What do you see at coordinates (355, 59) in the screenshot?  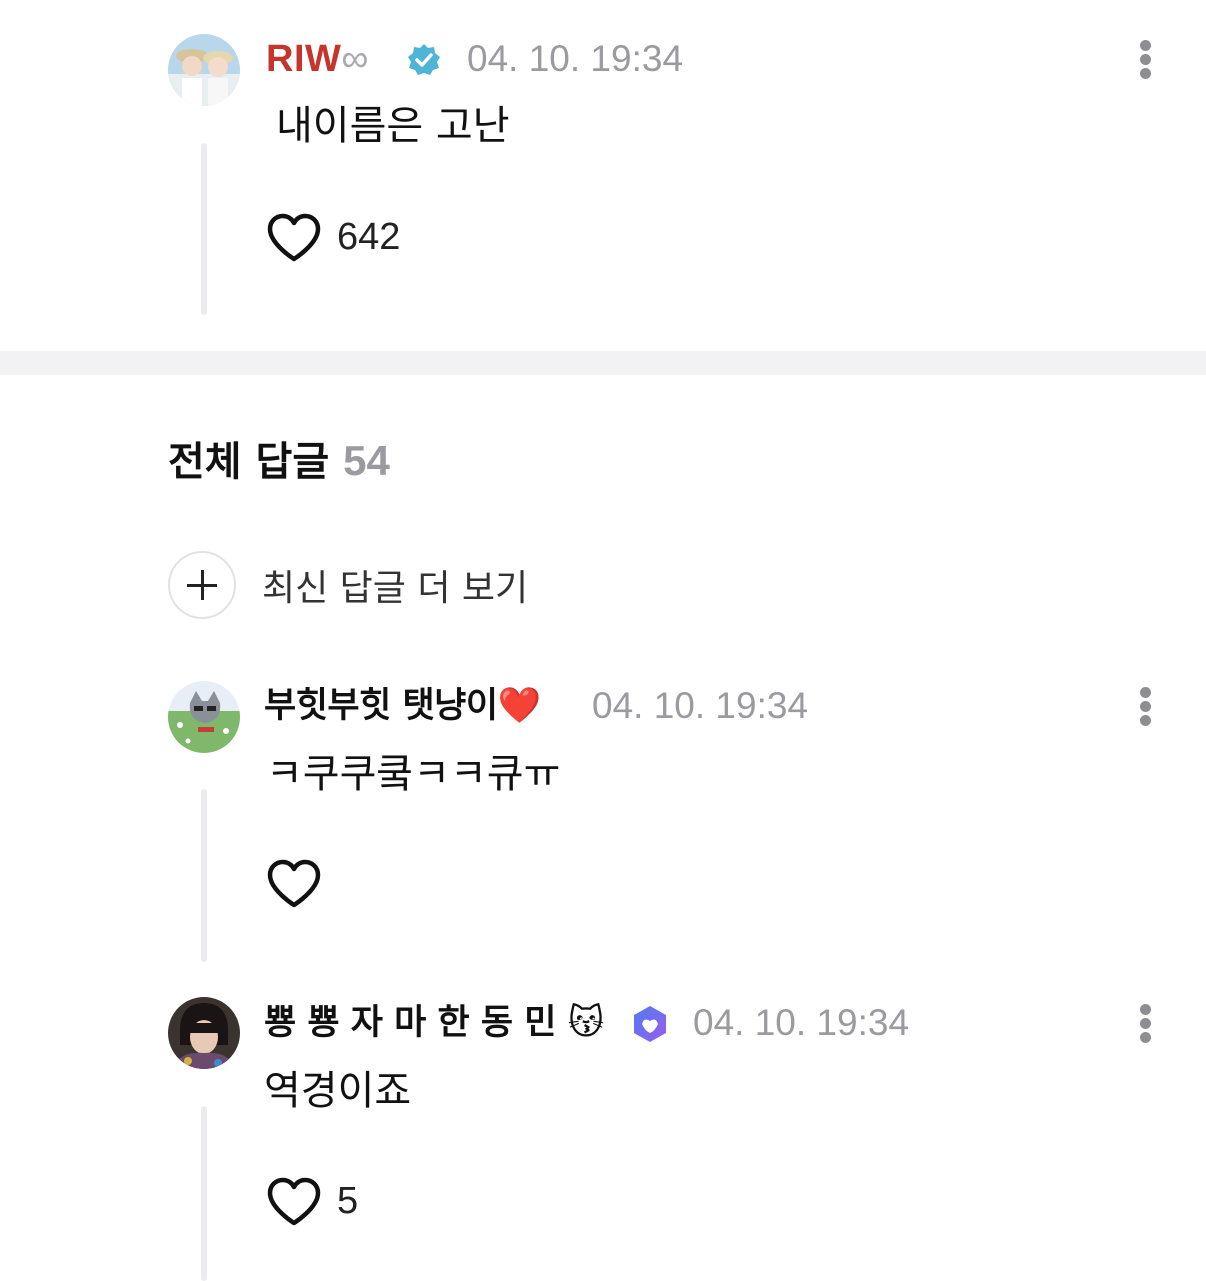 I see `author-suffix-symbol: ∞` at bounding box center [355, 59].